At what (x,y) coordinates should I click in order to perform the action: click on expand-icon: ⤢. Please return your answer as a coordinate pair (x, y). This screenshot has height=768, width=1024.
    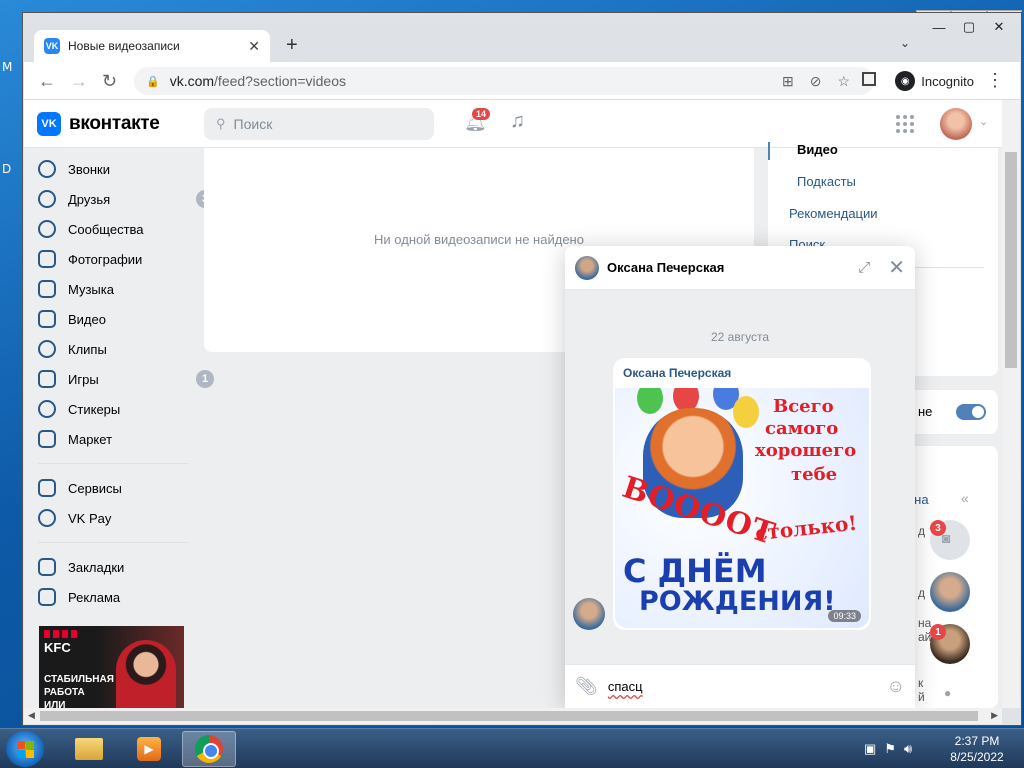
    Looking at the image, I should click on (864, 267).